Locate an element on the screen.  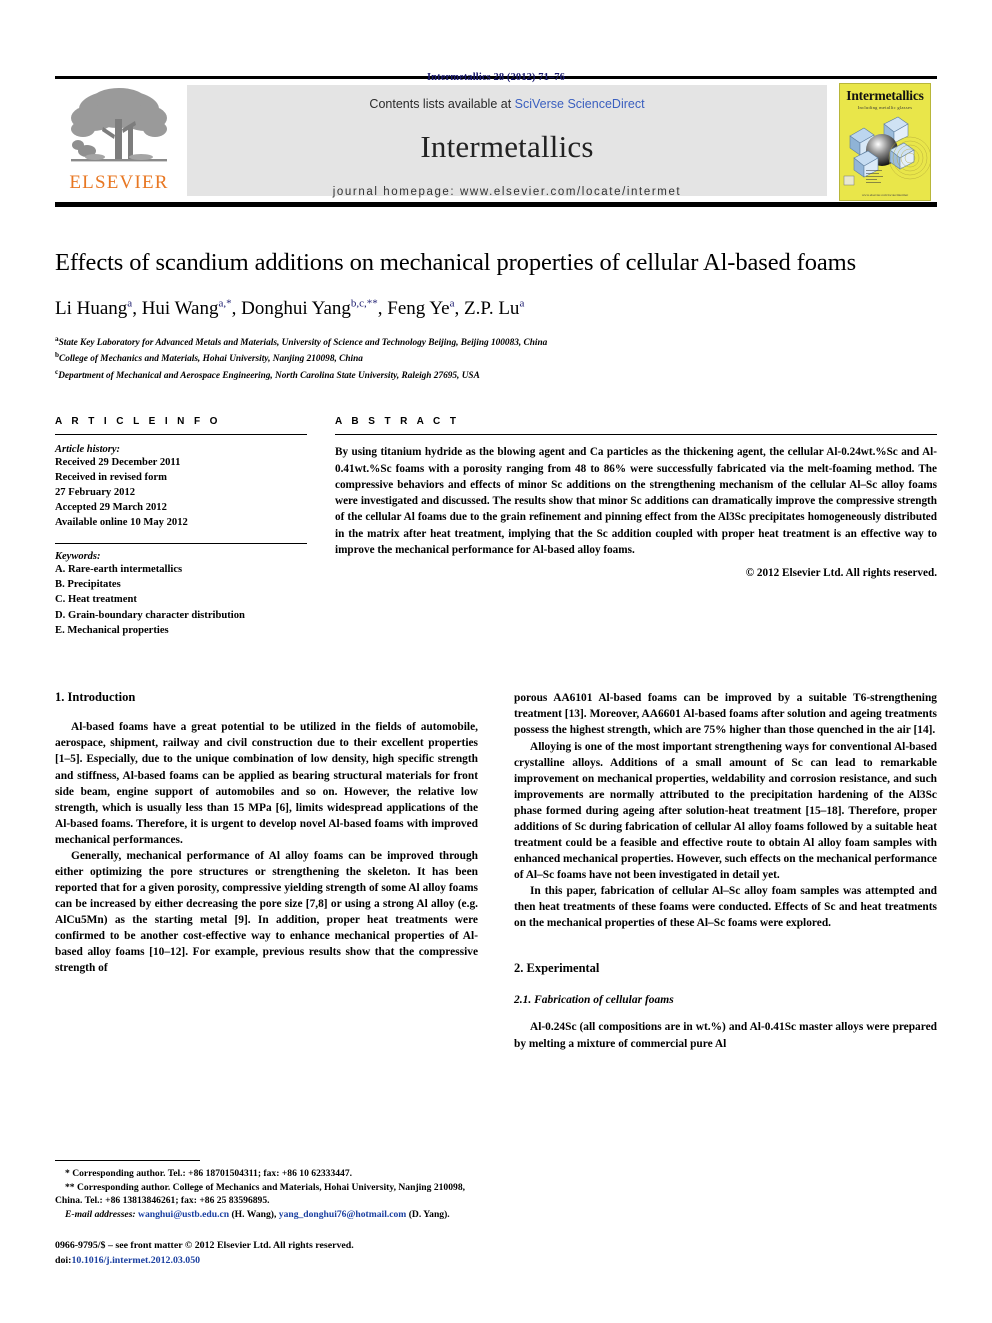
author-item: Feng Yea is located at coordinates (420, 308).